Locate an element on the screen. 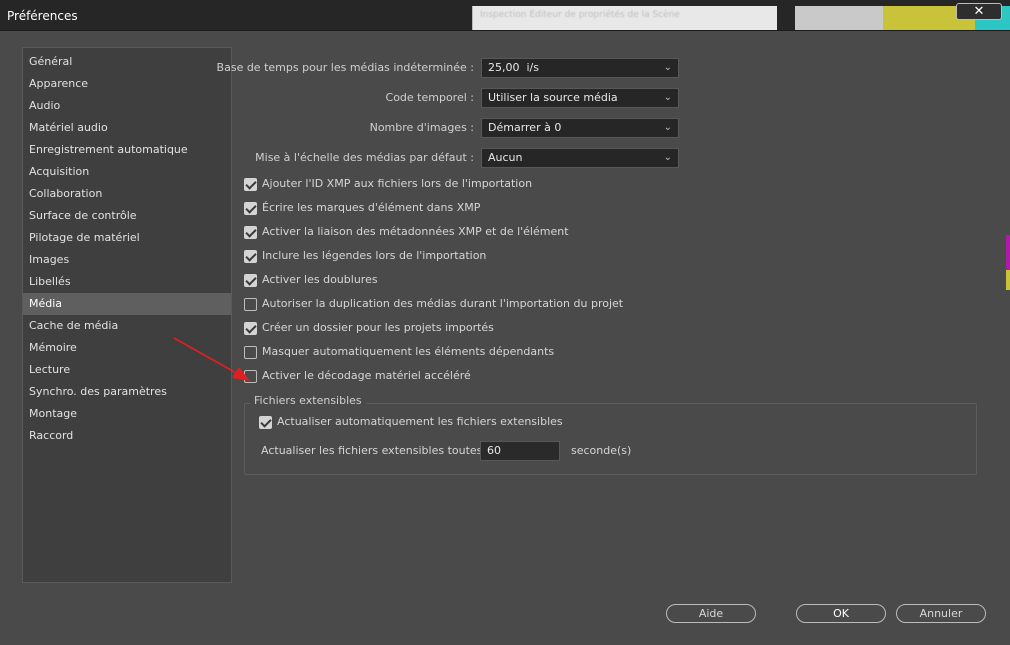 The width and height of the screenshot is (1010, 645). frame-count-select: Démarrer à 0 ⌄ is located at coordinates (580, 128).